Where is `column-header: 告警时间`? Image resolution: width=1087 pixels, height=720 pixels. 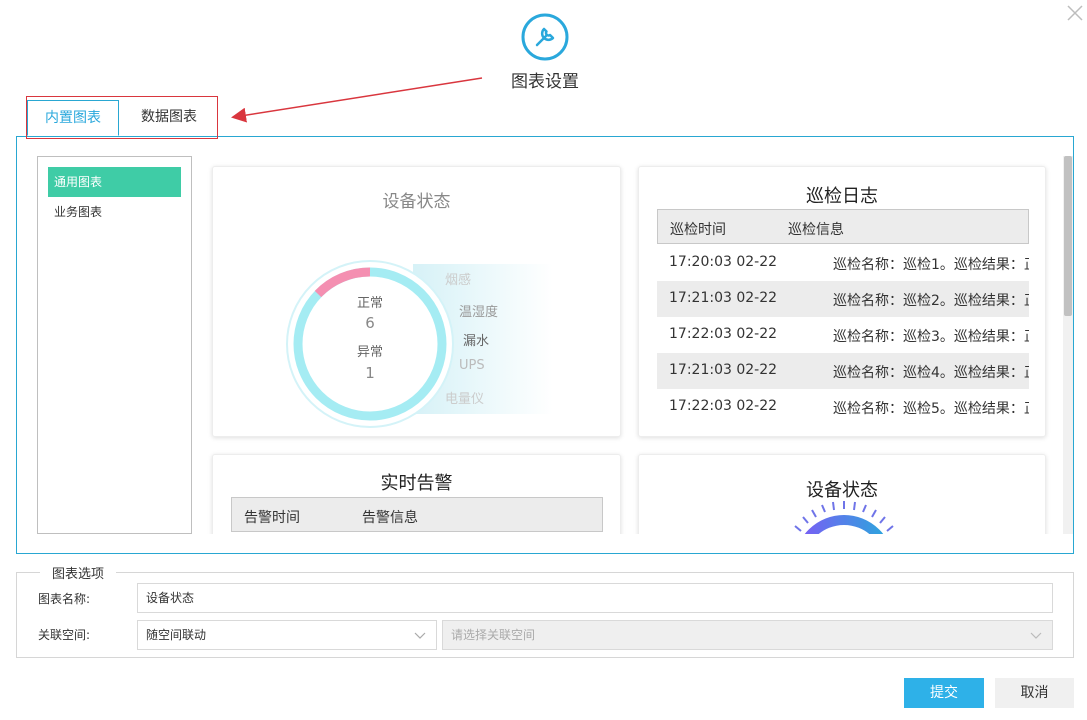
column-header: 告警时间 is located at coordinates (272, 518).